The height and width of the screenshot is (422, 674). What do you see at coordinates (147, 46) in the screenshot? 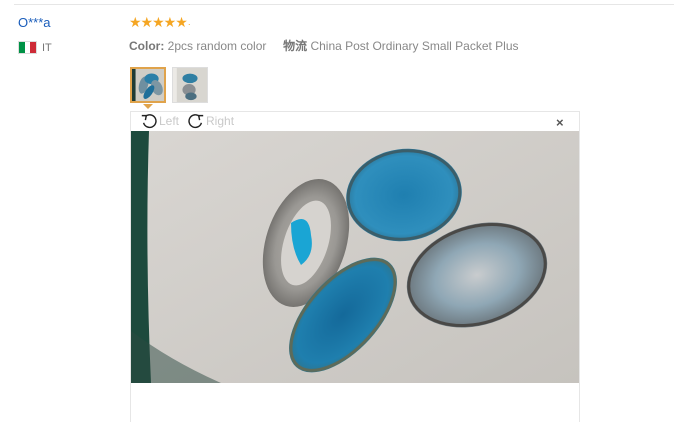
I see `color-label: Color:` at bounding box center [147, 46].